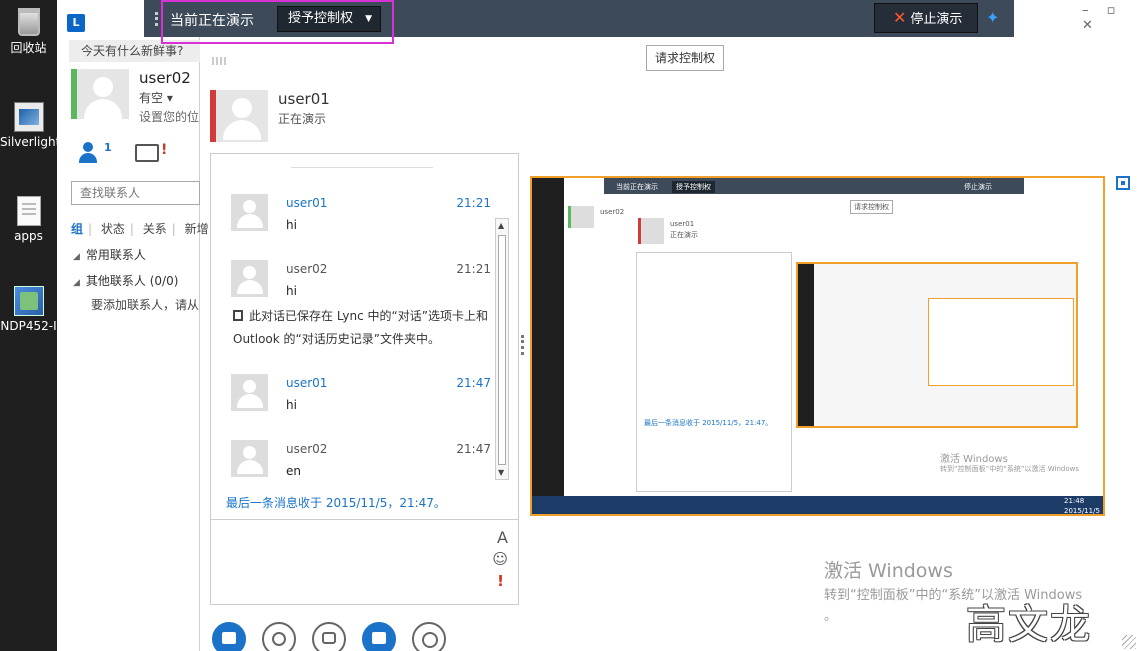 Image resolution: width=1138 pixels, height=651 pixels. I want to click on peer-name: user01, so click(304, 99).